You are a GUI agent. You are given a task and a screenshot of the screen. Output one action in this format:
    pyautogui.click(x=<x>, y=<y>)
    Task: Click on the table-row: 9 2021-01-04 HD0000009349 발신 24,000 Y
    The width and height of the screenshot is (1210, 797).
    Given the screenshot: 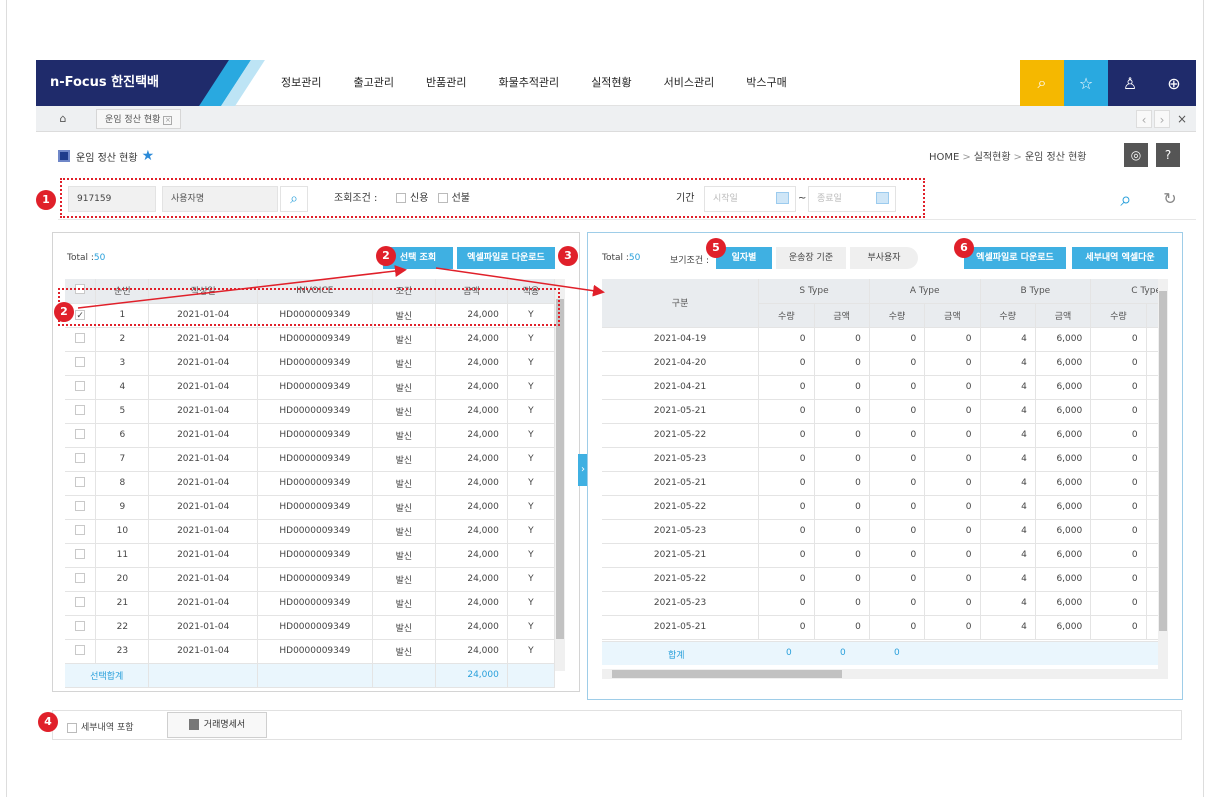 What is the action you would take?
    pyautogui.click(x=310, y=507)
    